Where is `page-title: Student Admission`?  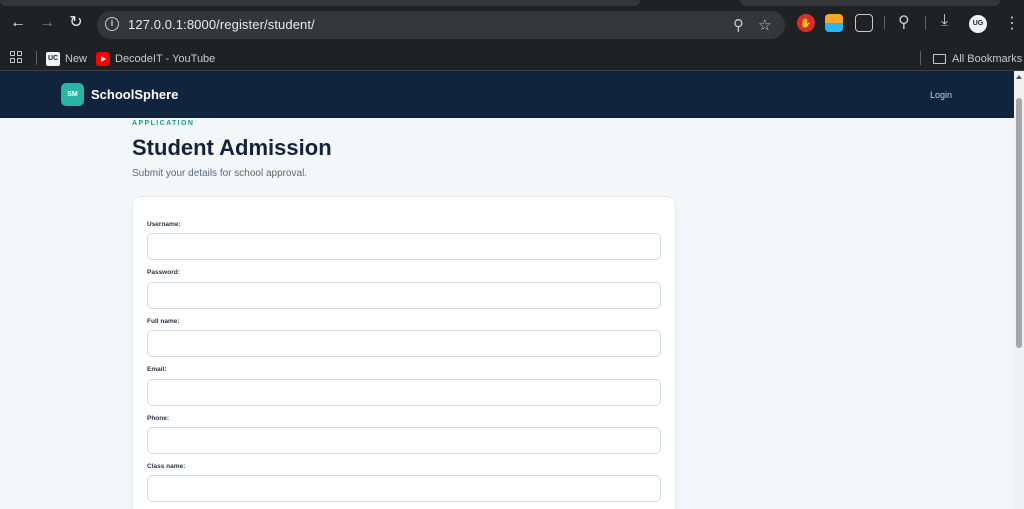
page-title: Student Admission is located at coordinates (232, 147).